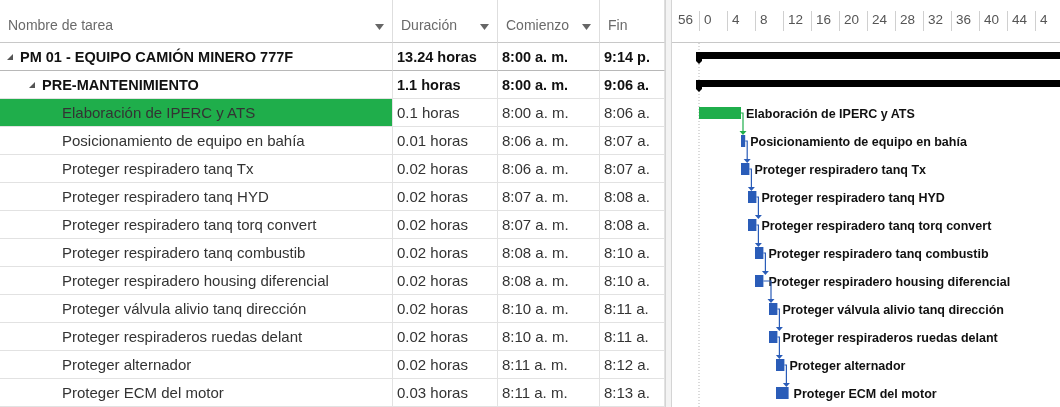 The width and height of the screenshot is (1060, 407). I want to click on timescale-label: 20, so click(852, 19).